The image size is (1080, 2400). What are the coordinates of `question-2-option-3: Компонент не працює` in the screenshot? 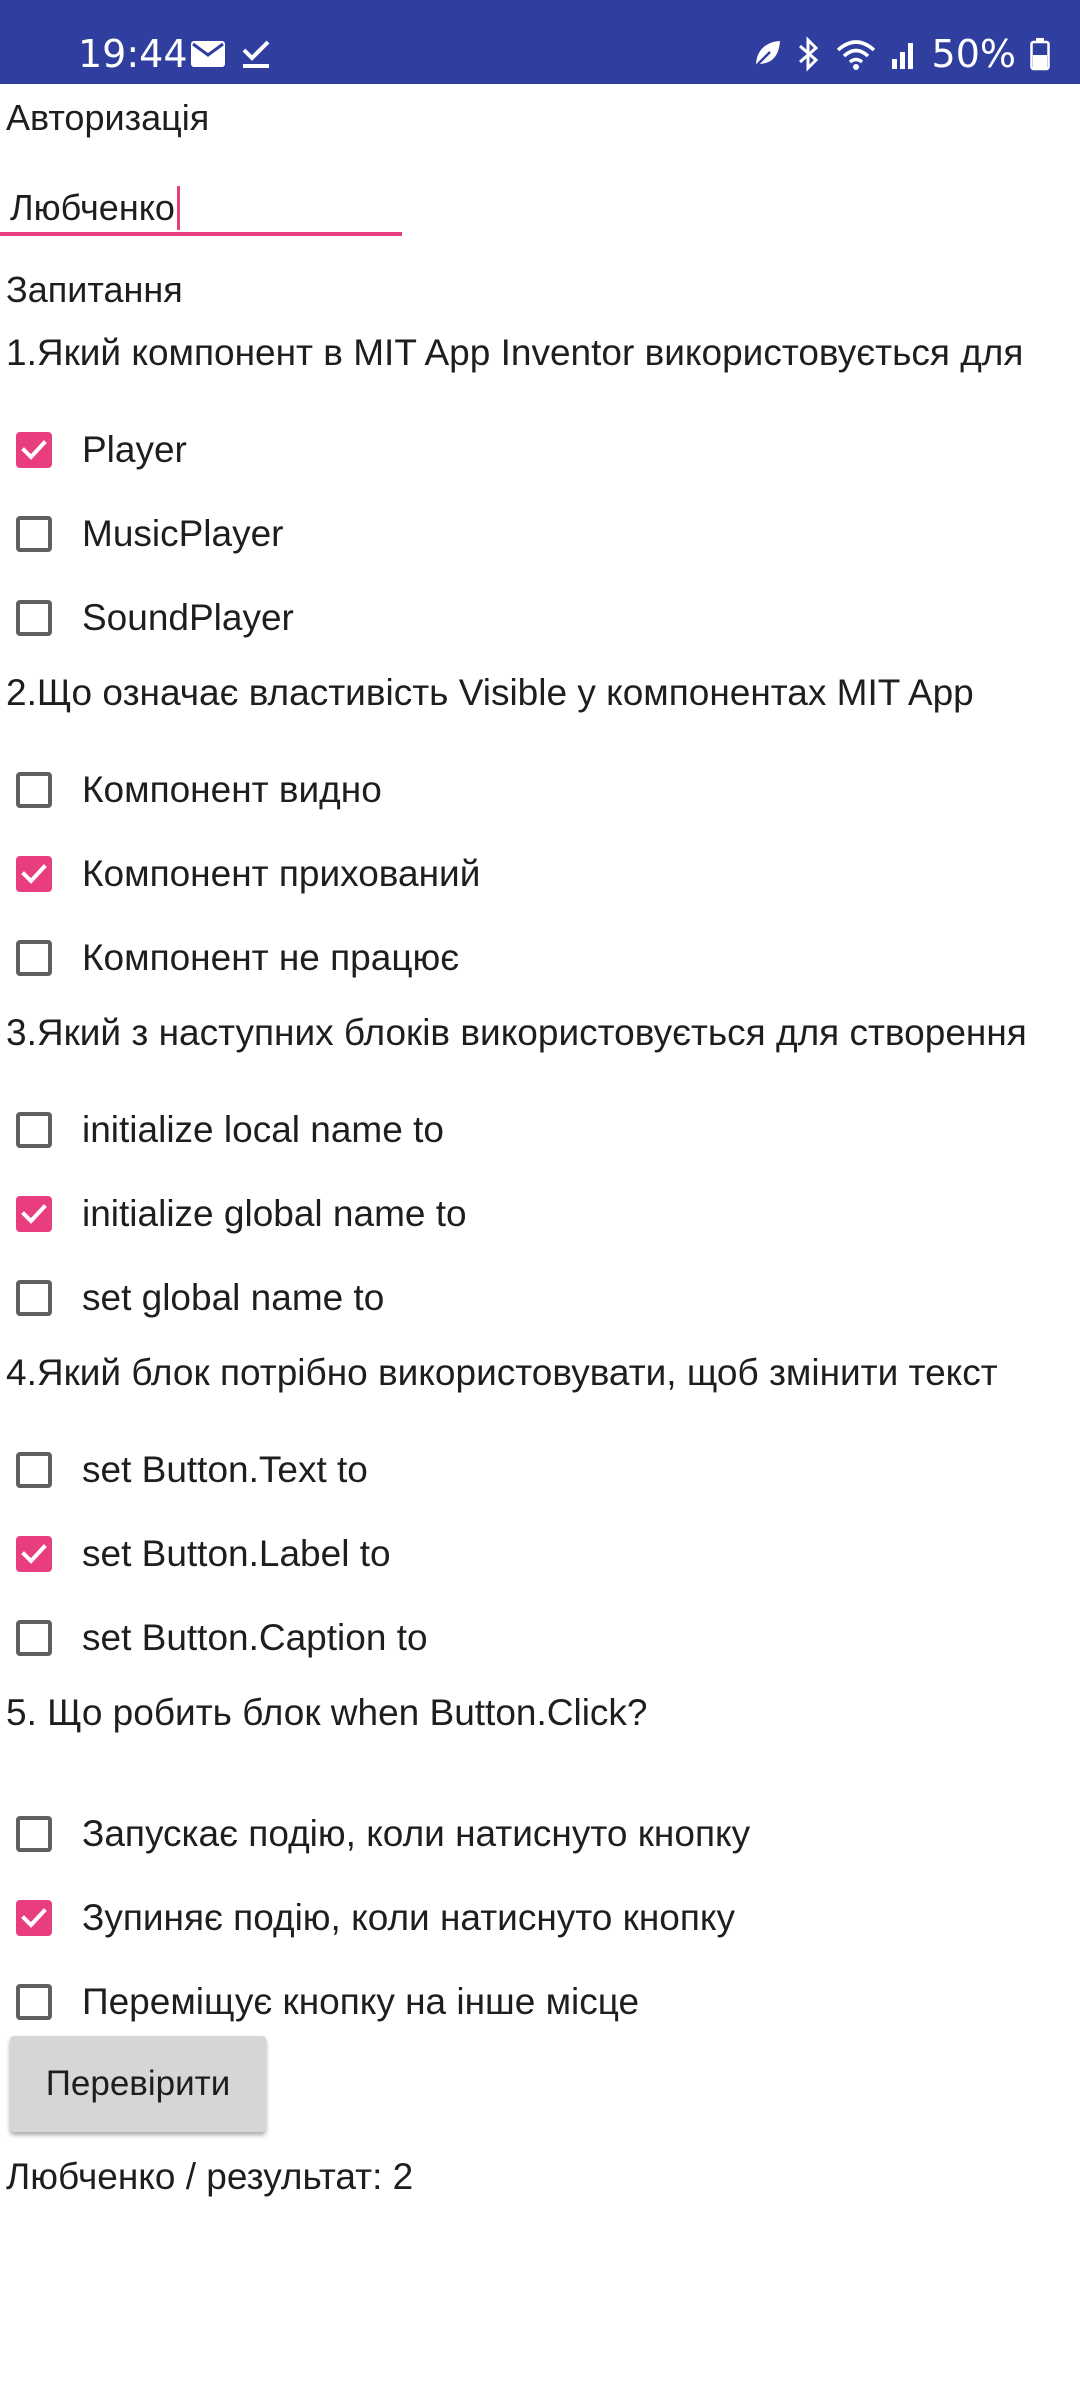 It's located at (237, 958).